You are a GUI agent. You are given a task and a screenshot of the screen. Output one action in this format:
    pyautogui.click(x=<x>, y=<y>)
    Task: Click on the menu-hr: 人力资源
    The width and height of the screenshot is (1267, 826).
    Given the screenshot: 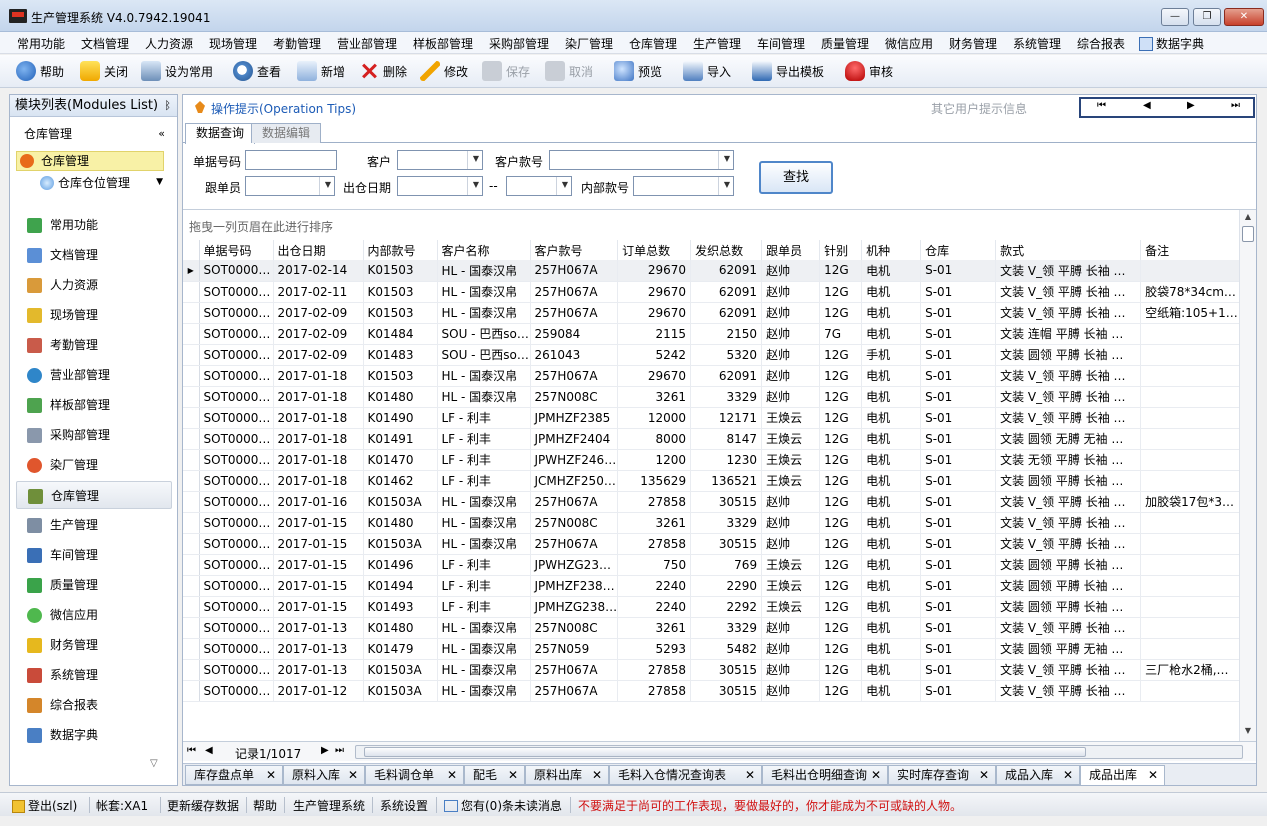 What is the action you would take?
    pyautogui.click(x=169, y=43)
    